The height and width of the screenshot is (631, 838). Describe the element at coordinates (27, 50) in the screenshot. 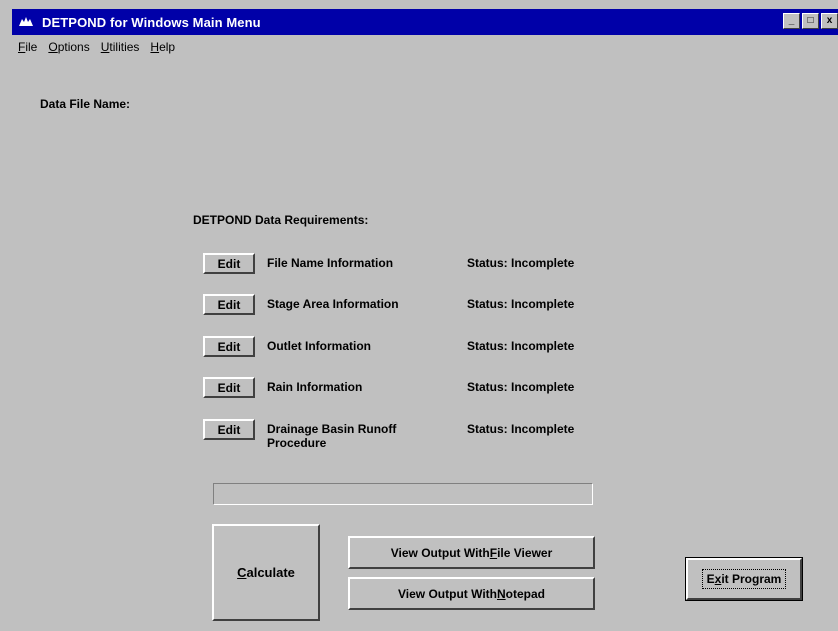

I see `menu-file: File` at that location.